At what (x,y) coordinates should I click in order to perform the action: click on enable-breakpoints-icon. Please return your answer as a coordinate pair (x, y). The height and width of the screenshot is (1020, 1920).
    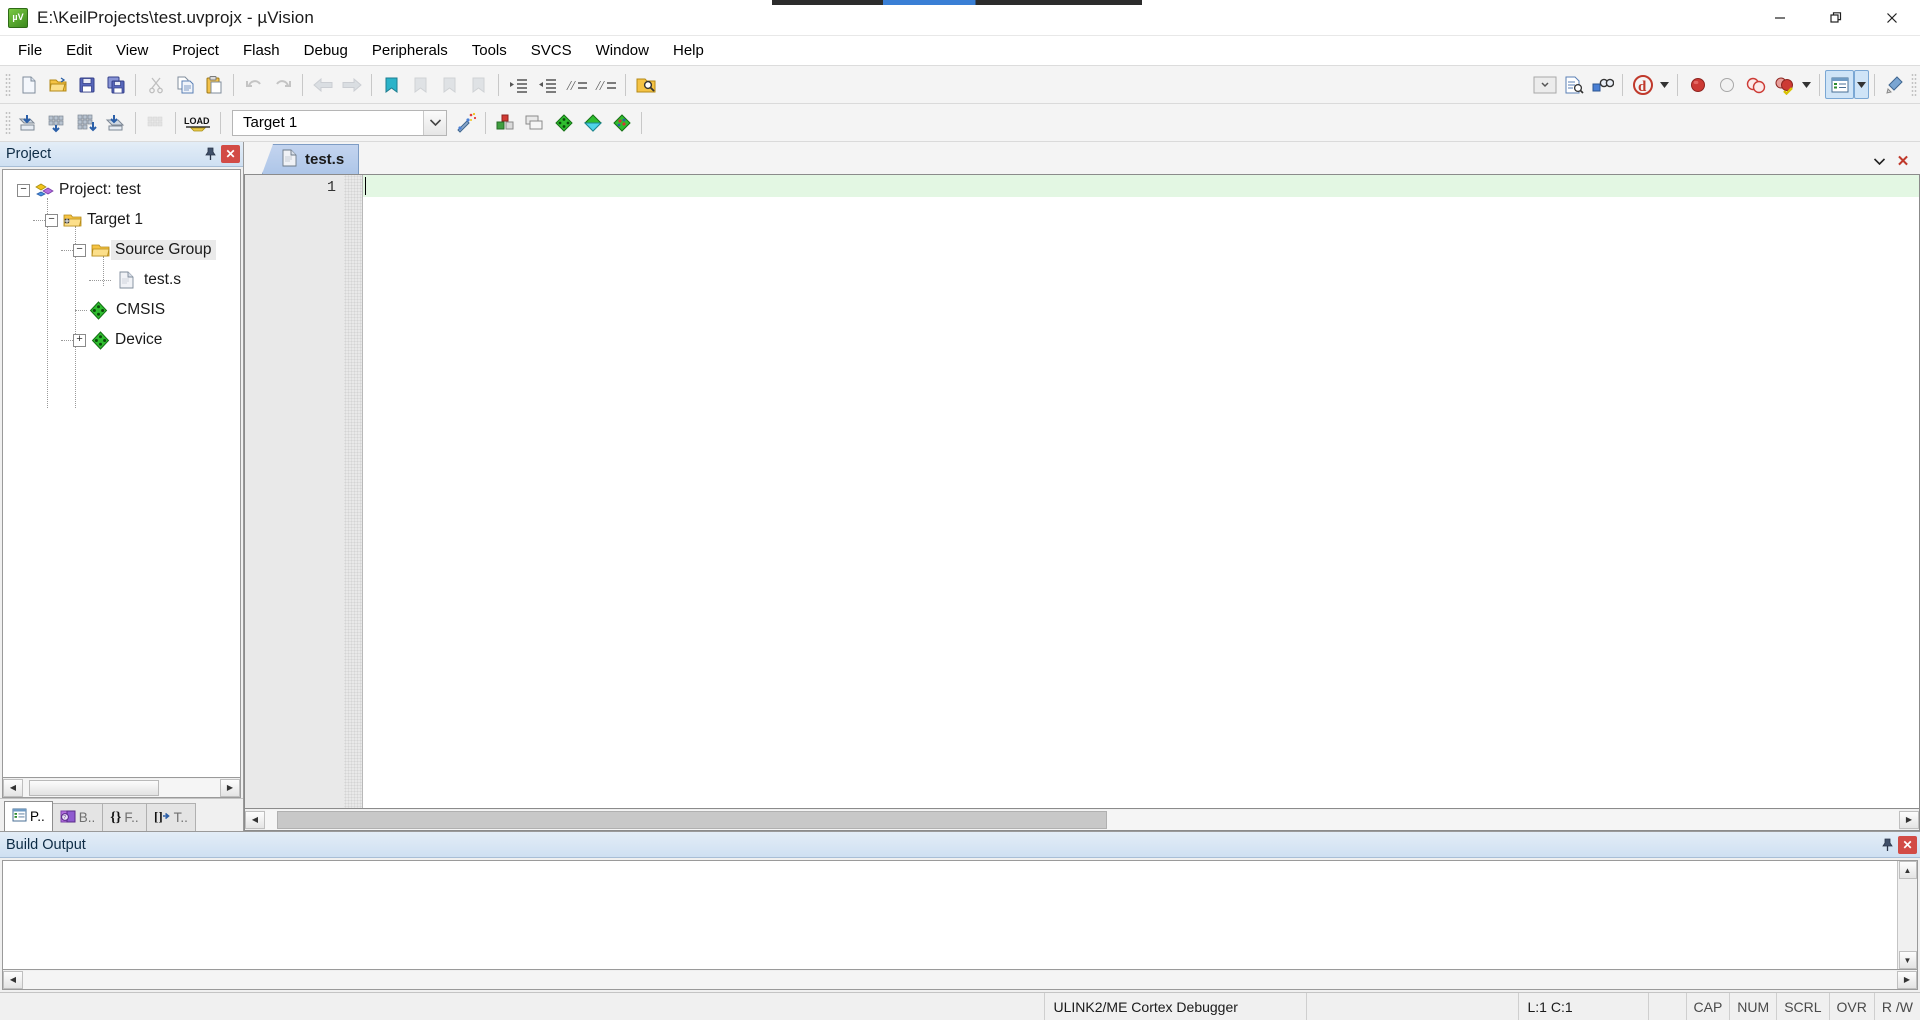
    Looking at the image, I should click on (1784, 84).